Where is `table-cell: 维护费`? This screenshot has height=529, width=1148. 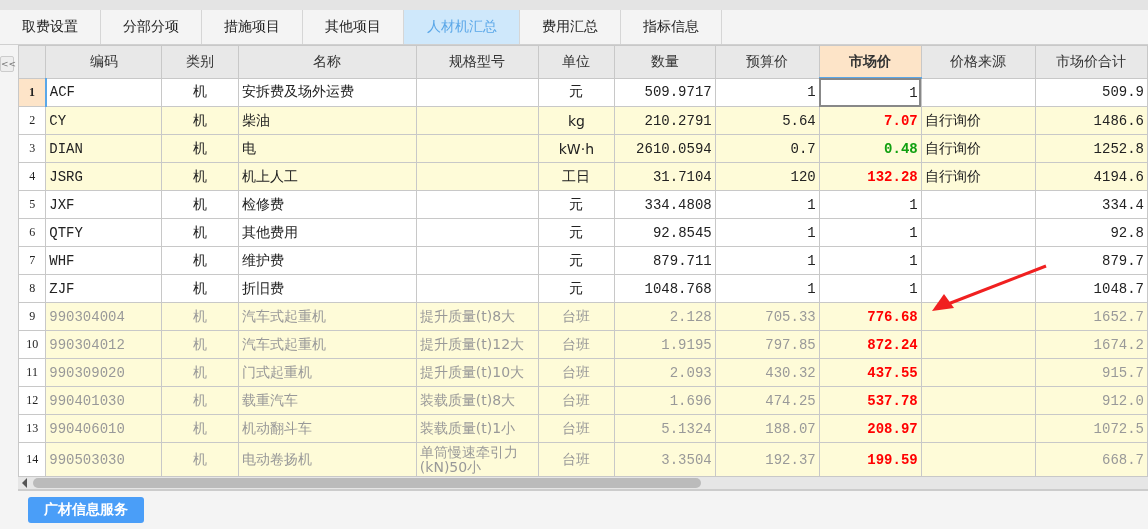 table-cell: 维护费 is located at coordinates (327, 260).